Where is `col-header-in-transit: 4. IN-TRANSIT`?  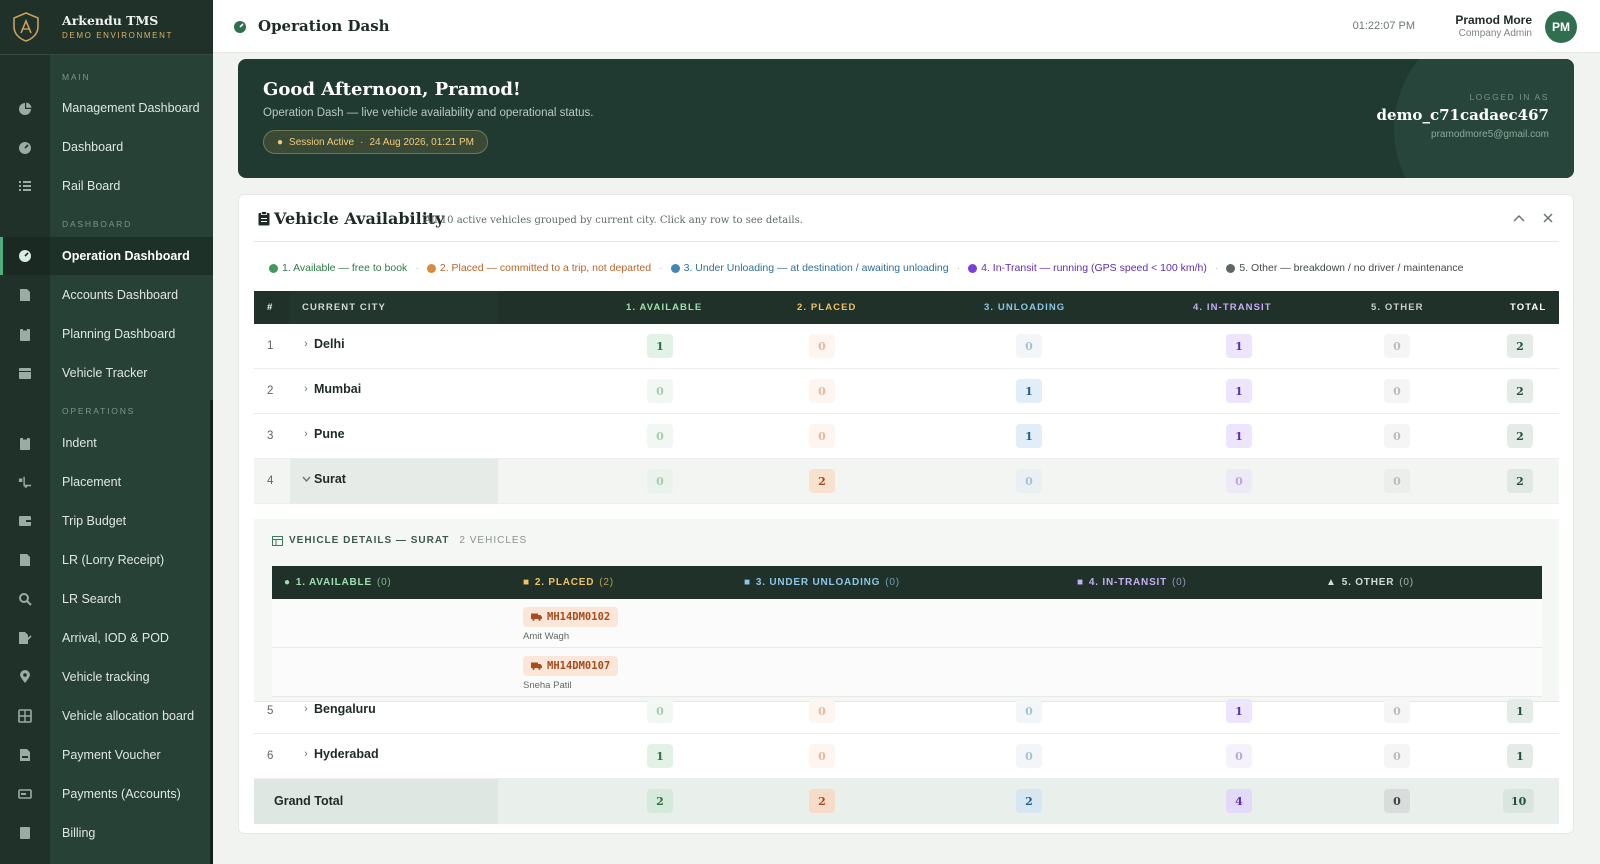
col-header-in-transit: 4. IN-TRANSIT is located at coordinates (1232, 307).